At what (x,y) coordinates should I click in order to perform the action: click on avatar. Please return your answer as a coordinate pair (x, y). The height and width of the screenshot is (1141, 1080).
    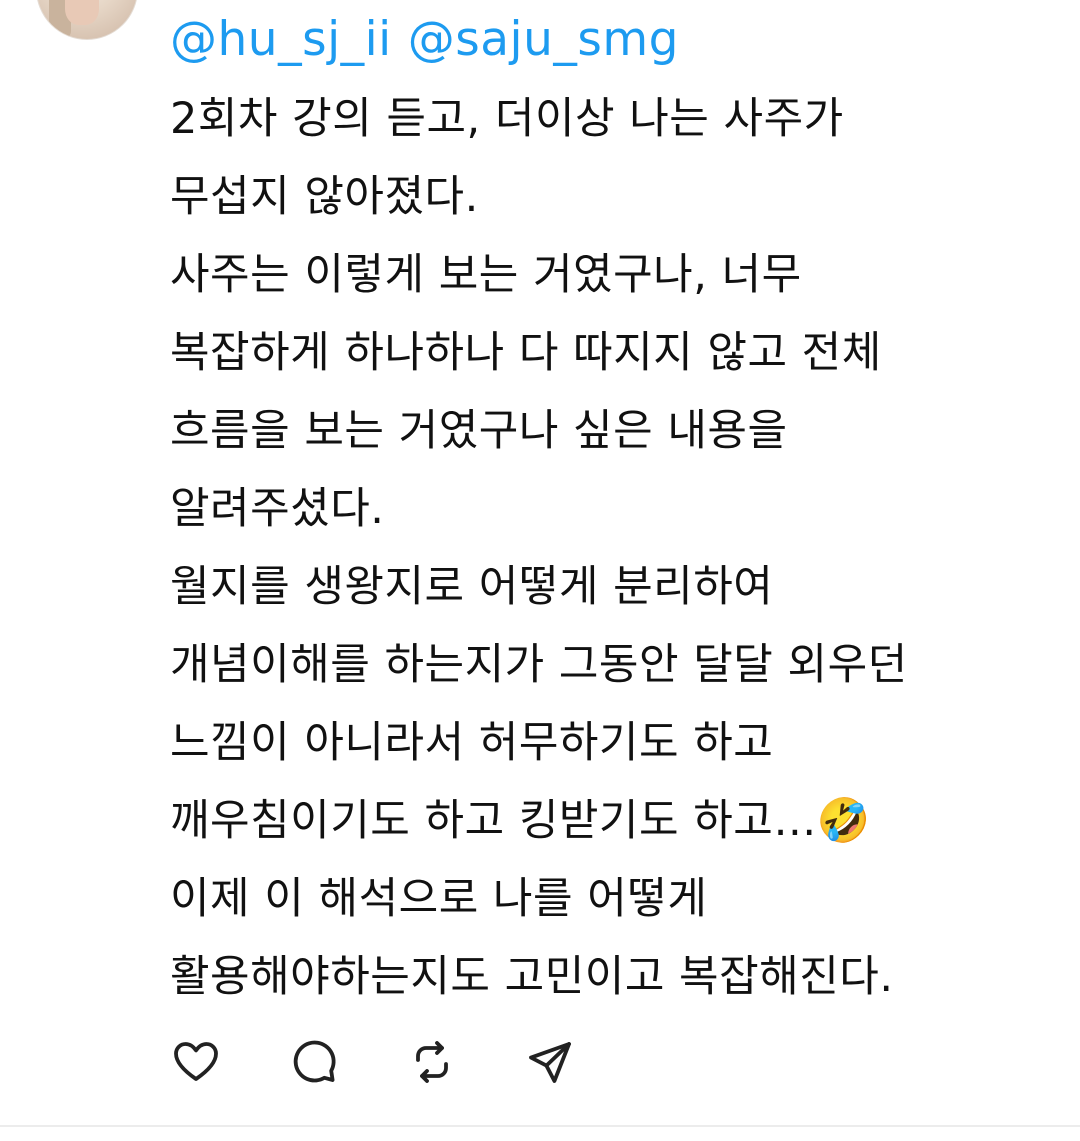
    Looking at the image, I should click on (87, 20).